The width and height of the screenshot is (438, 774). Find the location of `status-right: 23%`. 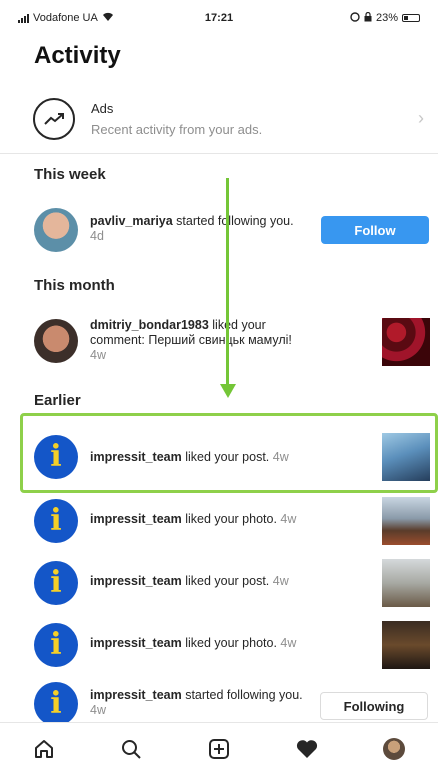

status-right: 23% is located at coordinates (345, 18).